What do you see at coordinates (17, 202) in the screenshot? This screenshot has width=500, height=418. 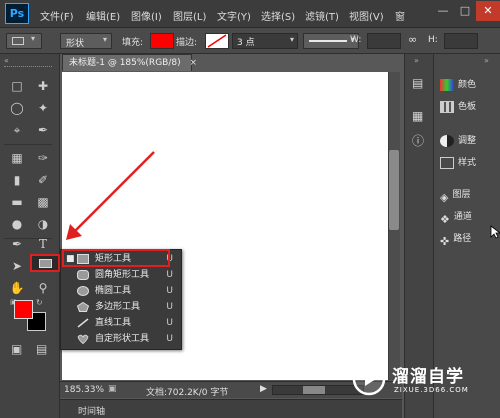 I see `eraser-tool-icon: ▬` at bounding box center [17, 202].